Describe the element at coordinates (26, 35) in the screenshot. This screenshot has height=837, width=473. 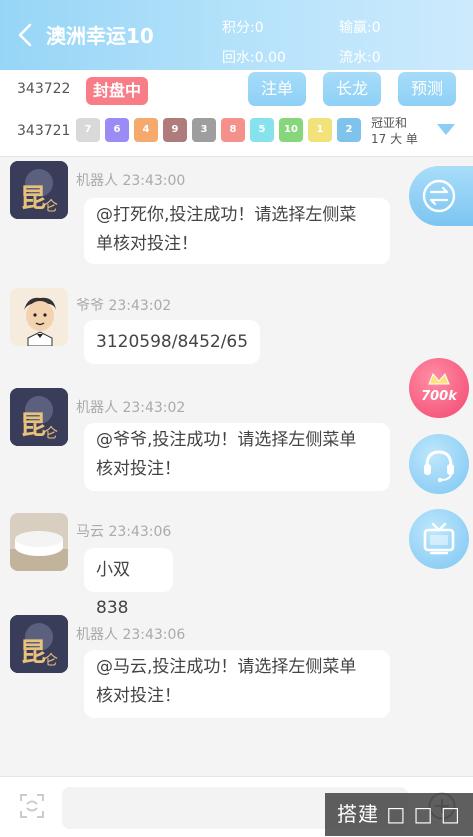
I see `back-arrow-icon` at that location.